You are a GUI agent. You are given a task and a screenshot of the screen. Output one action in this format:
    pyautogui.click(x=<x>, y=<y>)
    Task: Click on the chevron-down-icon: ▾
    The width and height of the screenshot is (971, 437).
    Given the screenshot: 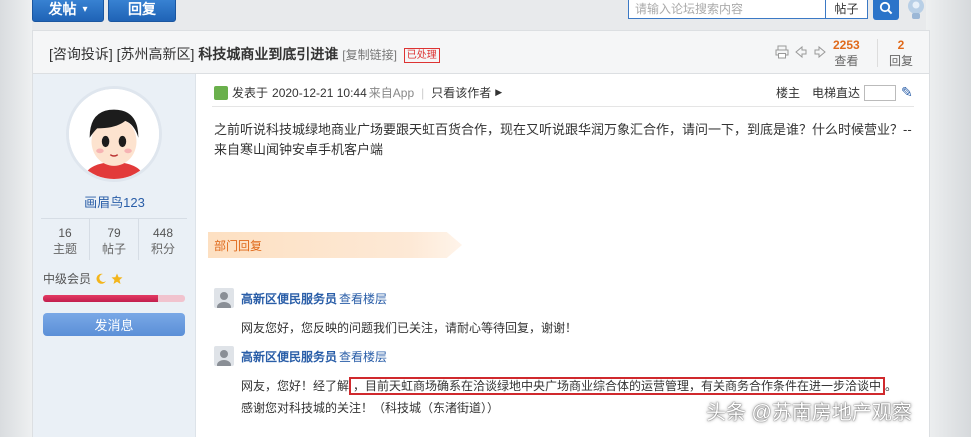 What is the action you would take?
    pyautogui.click(x=84, y=9)
    